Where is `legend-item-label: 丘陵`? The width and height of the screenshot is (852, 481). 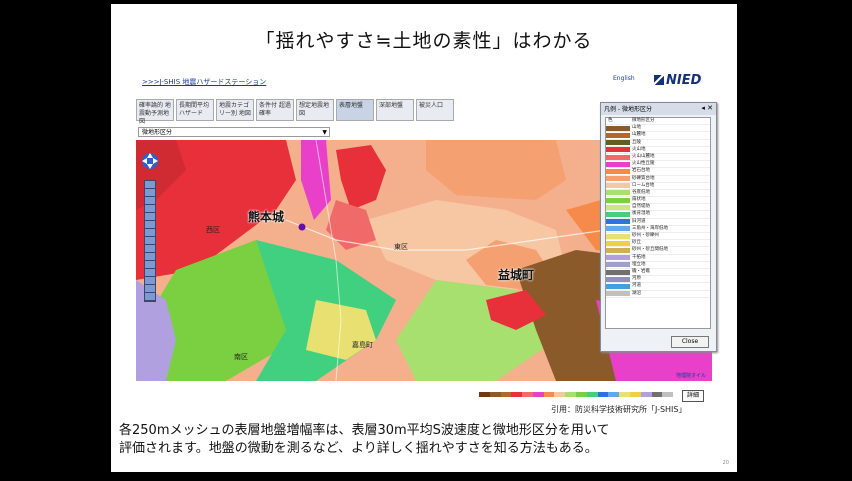 legend-item-label: 丘陵 is located at coordinates (636, 142).